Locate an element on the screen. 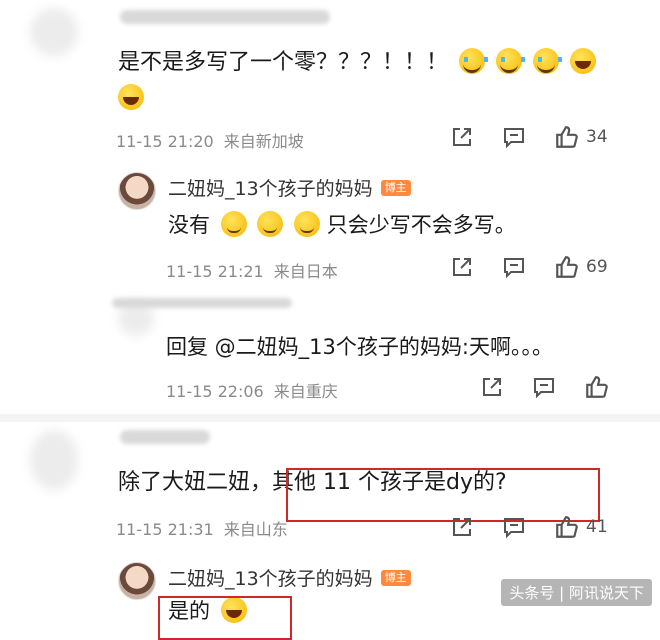  comment-actions: 41 is located at coordinates (518, 527).